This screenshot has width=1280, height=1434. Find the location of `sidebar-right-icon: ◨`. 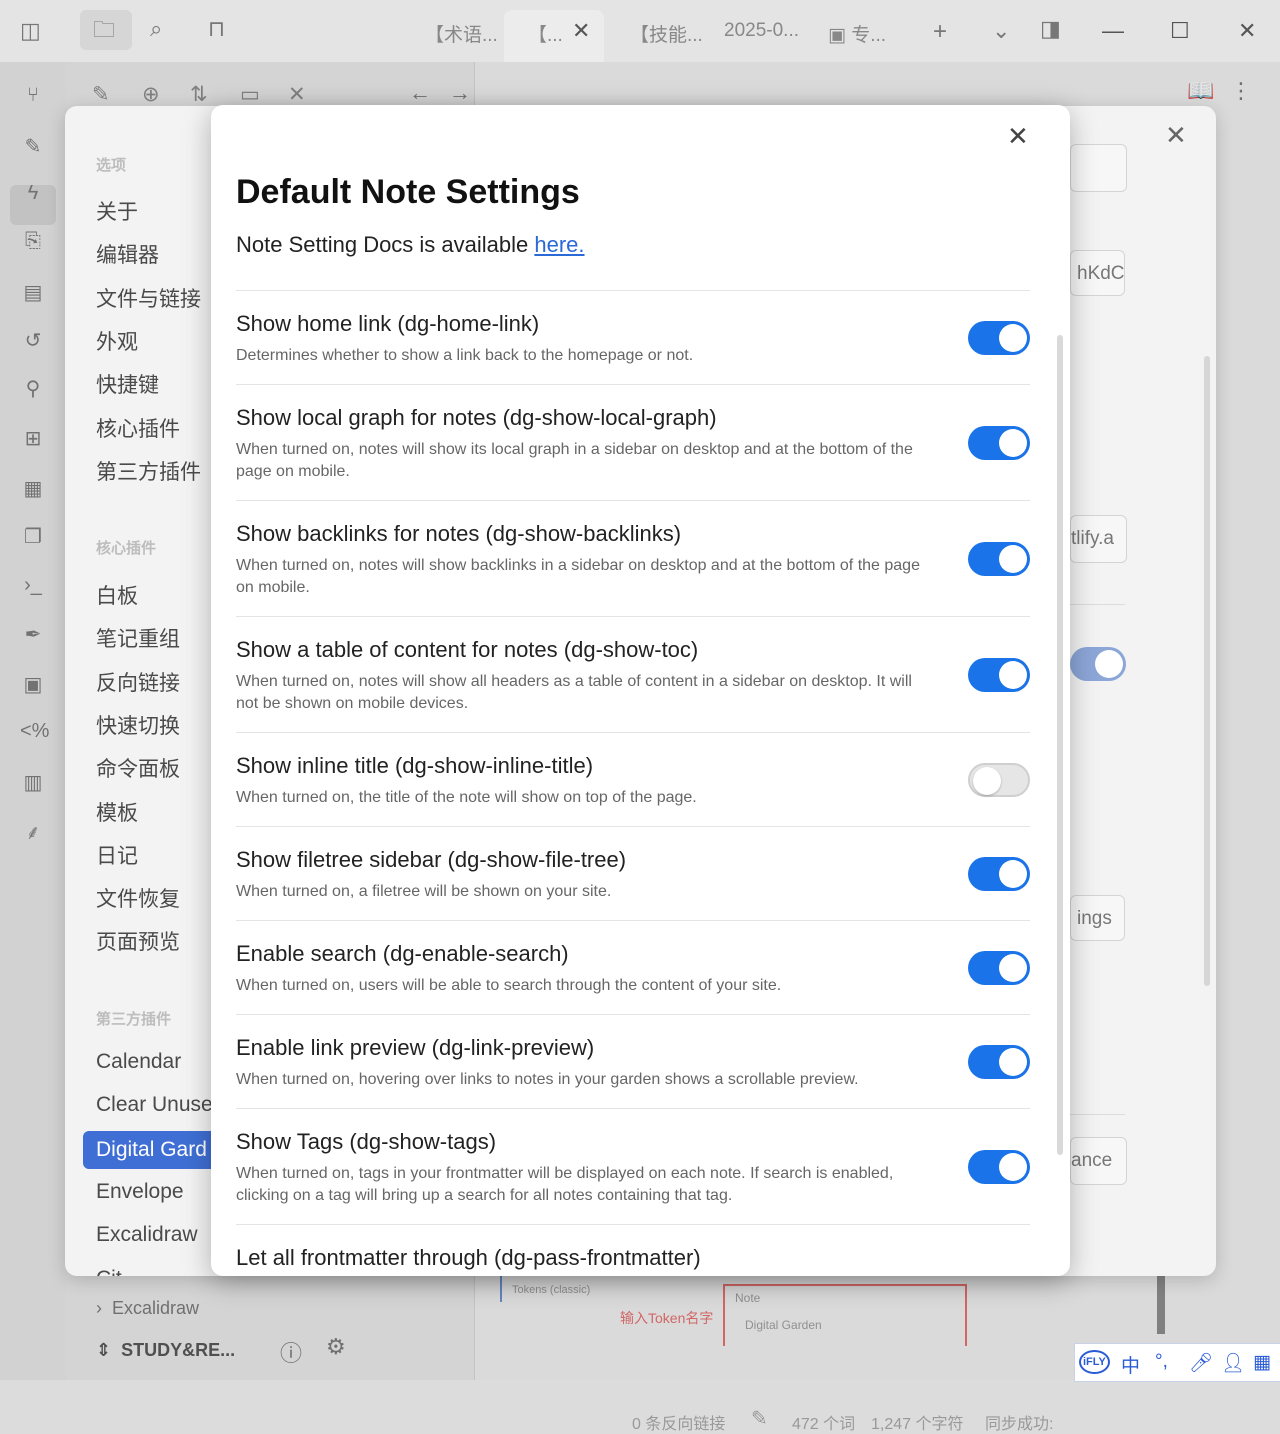

sidebar-right-icon: ◨ is located at coordinates (1050, 29).